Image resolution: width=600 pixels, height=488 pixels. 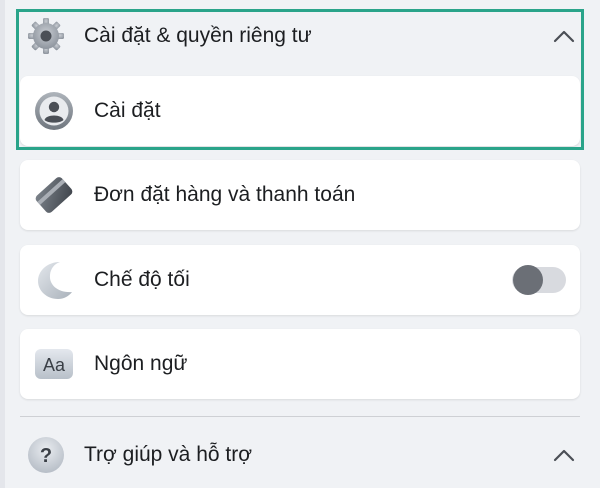 I want to click on help-support-title: Trợ giúp và hỗ trợ, so click(x=168, y=454).